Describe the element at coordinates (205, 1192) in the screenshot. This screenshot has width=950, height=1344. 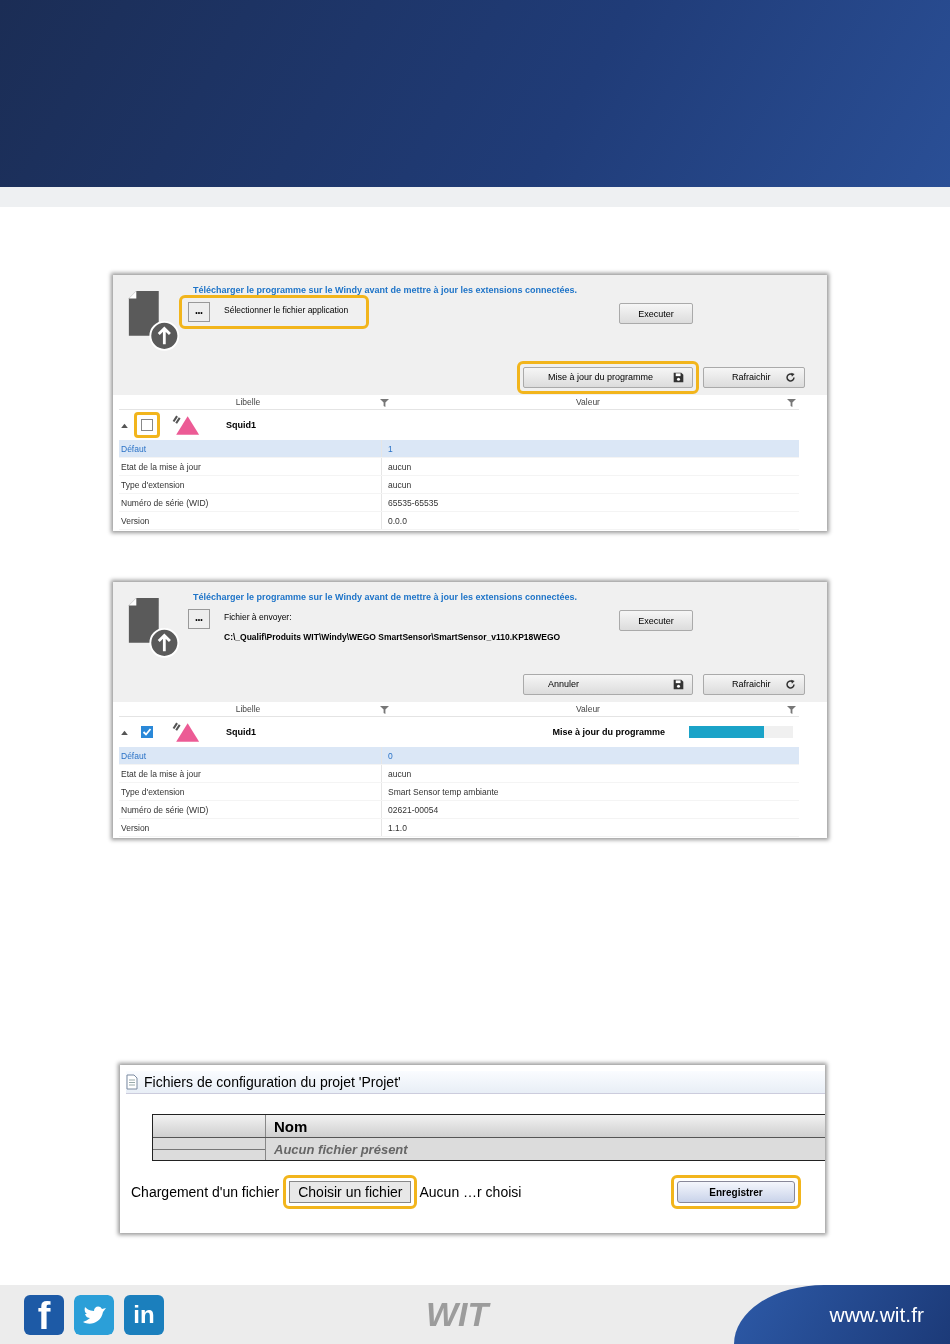
I see `upload-label: Chargement d'un fichier` at that location.